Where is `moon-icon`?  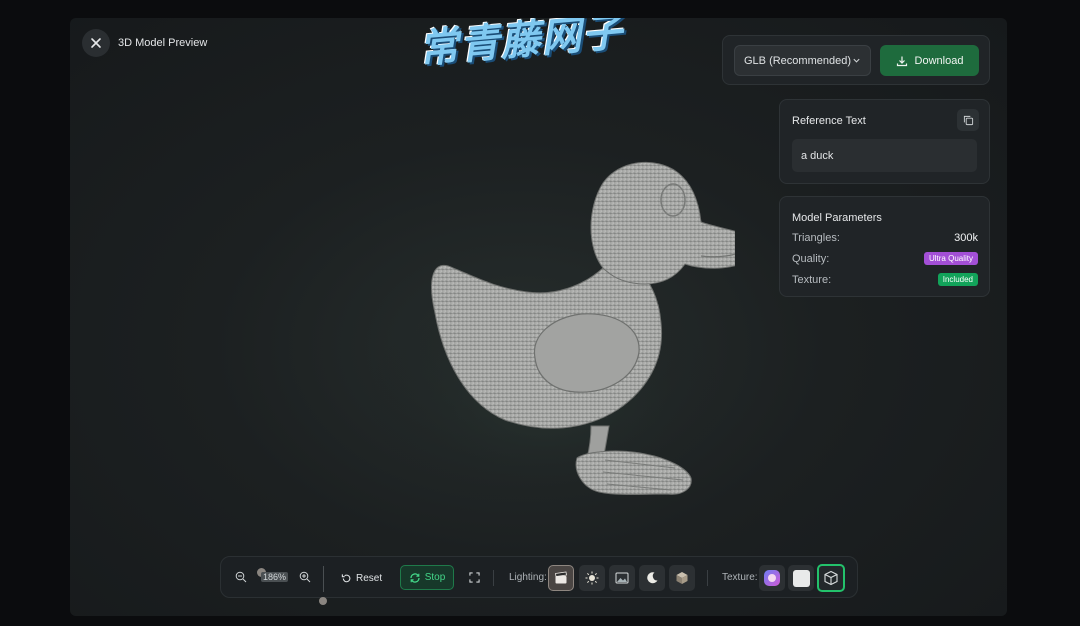 moon-icon is located at coordinates (652, 578).